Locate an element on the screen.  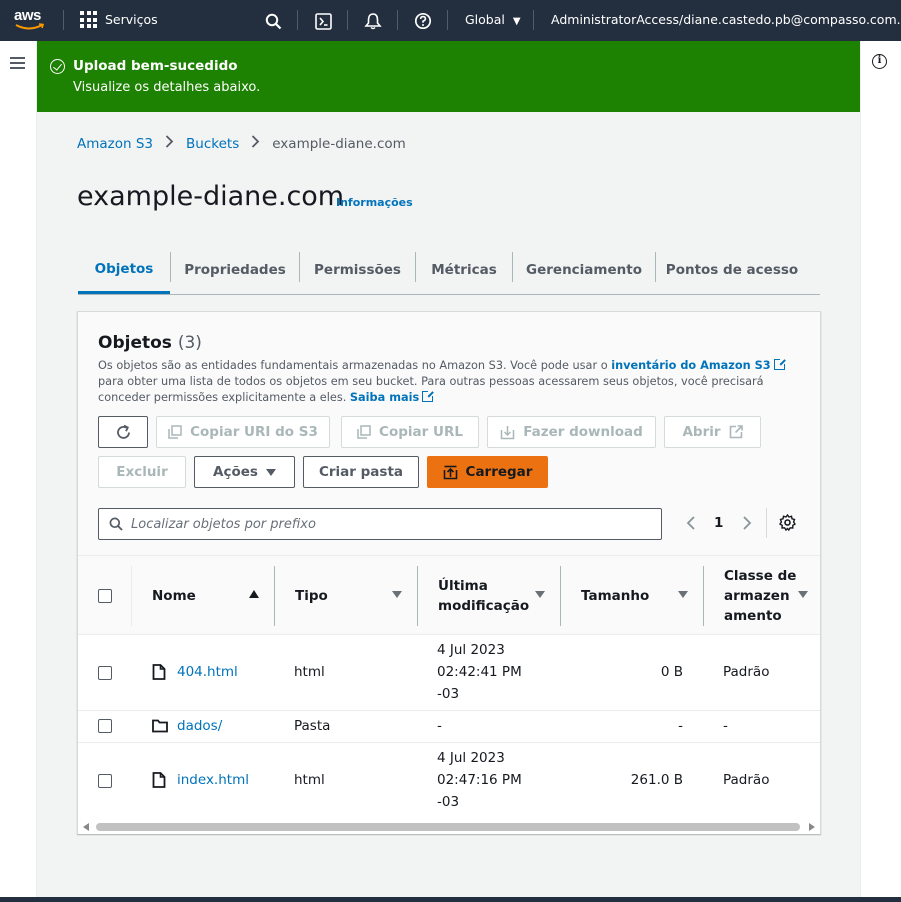
tab-metrics: Métricas is located at coordinates (464, 270).